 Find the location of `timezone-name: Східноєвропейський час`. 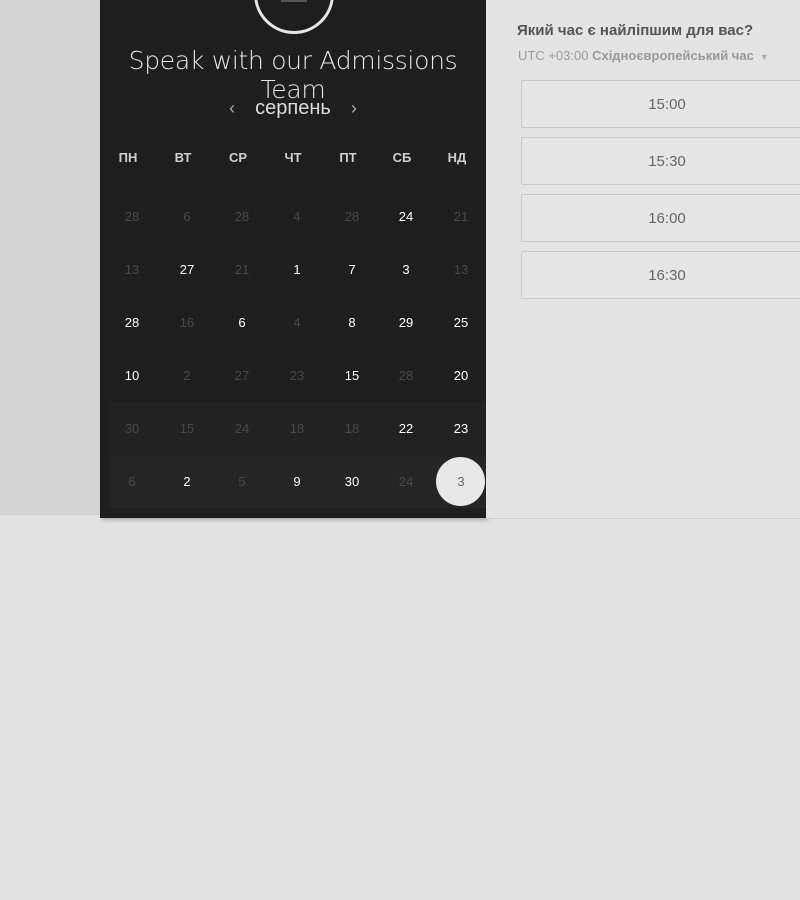

timezone-name: Східноєвропейський час is located at coordinates (673, 55).